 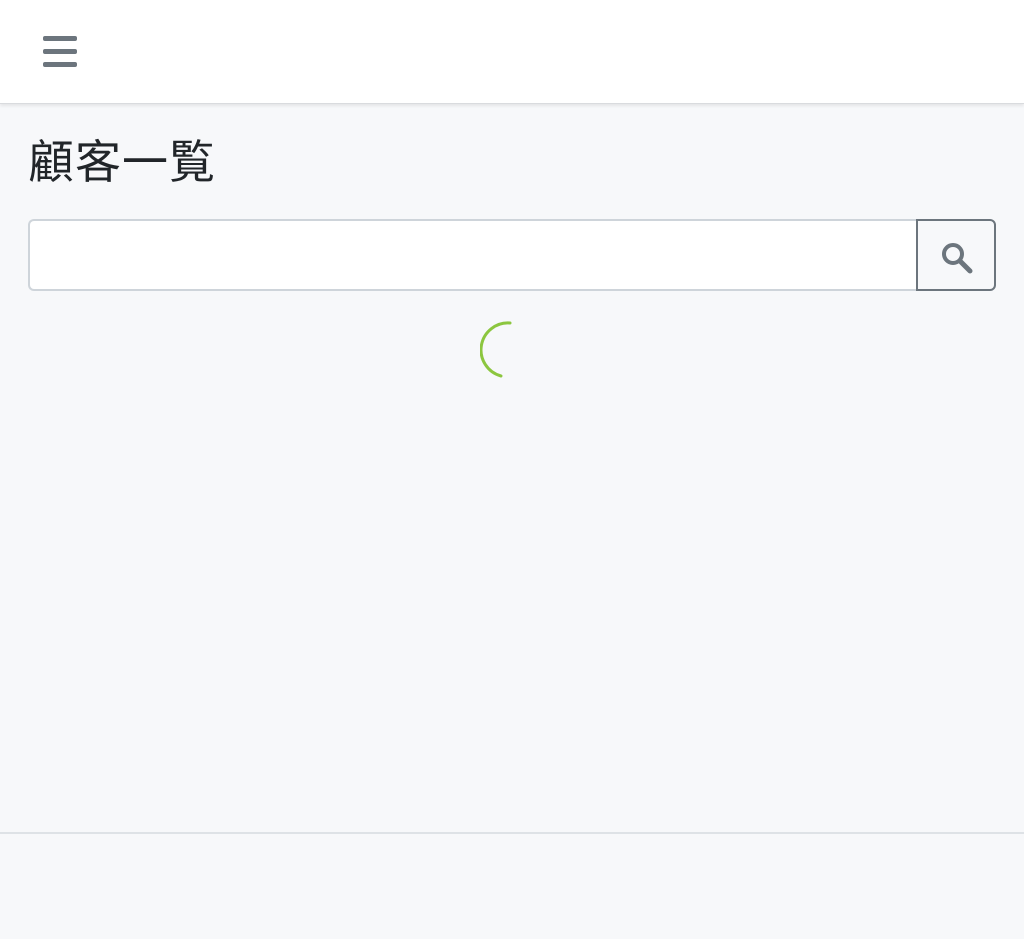 I want to click on search-group, so click(x=512, y=255).